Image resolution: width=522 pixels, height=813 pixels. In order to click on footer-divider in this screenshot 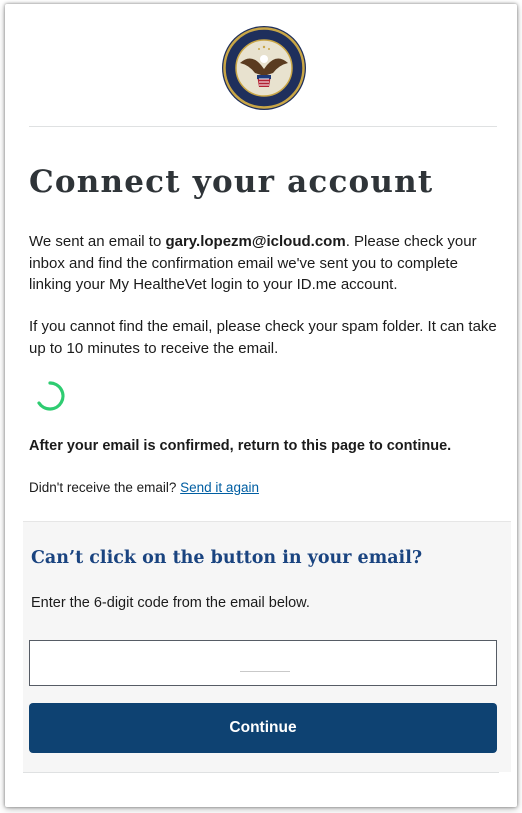, I will do `click(261, 772)`.